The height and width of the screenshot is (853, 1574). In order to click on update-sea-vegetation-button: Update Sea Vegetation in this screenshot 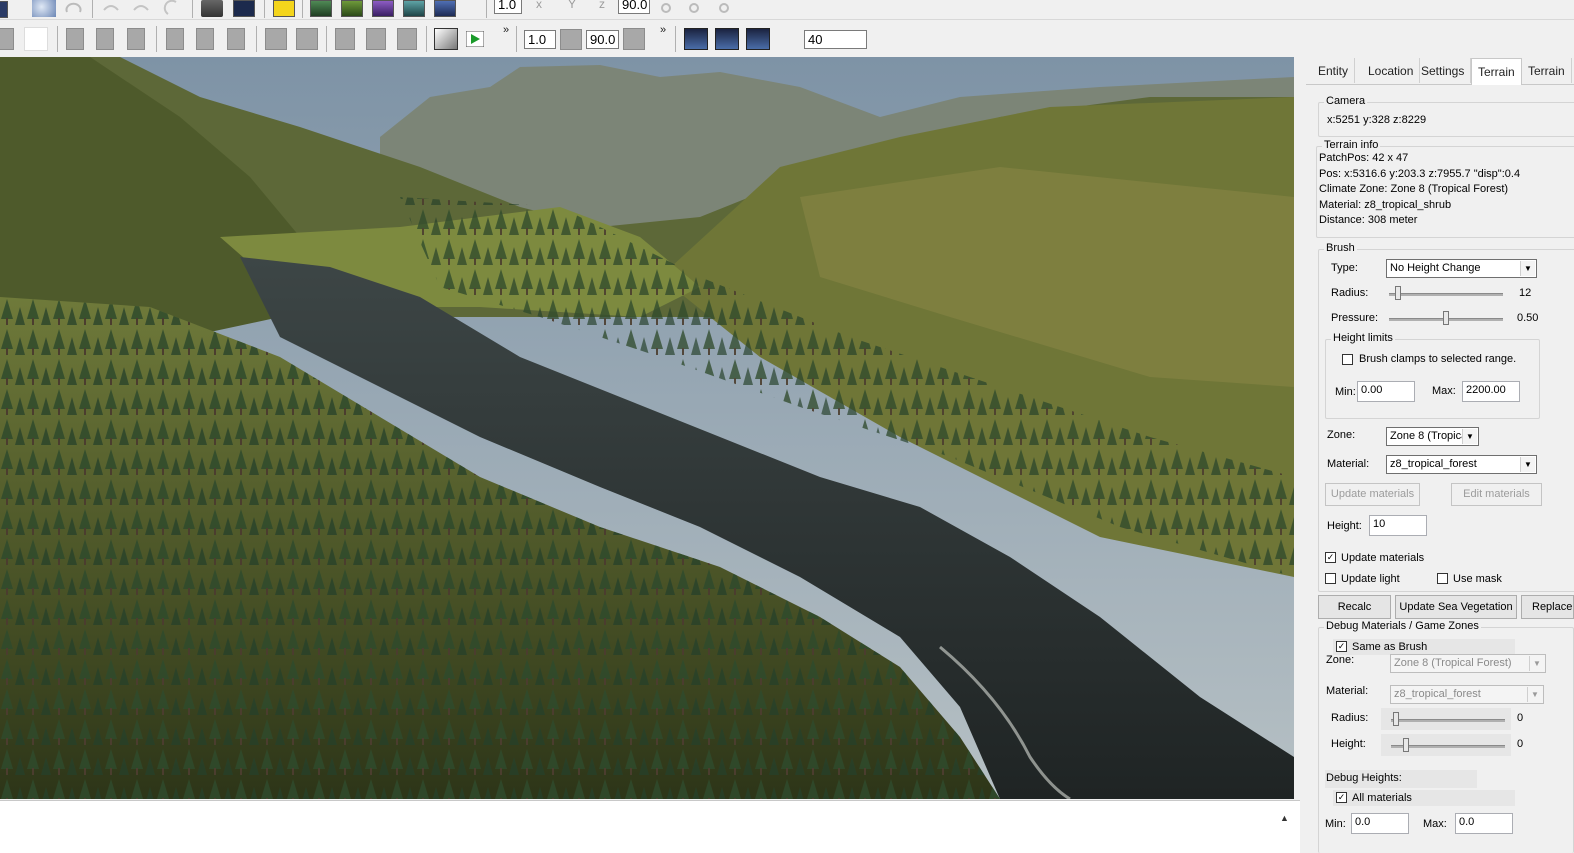, I will do `click(1456, 607)`.